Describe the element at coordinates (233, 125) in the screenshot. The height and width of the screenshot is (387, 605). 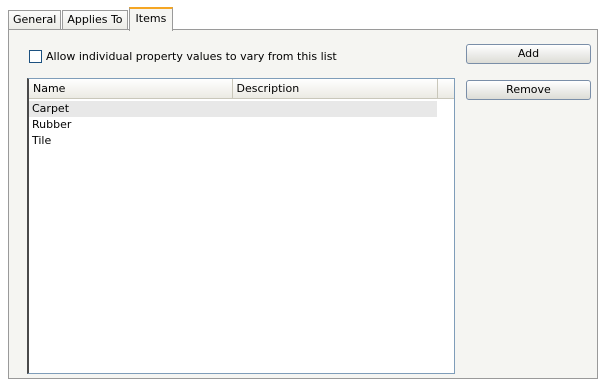
I see `list-item: Rubber` at that location.